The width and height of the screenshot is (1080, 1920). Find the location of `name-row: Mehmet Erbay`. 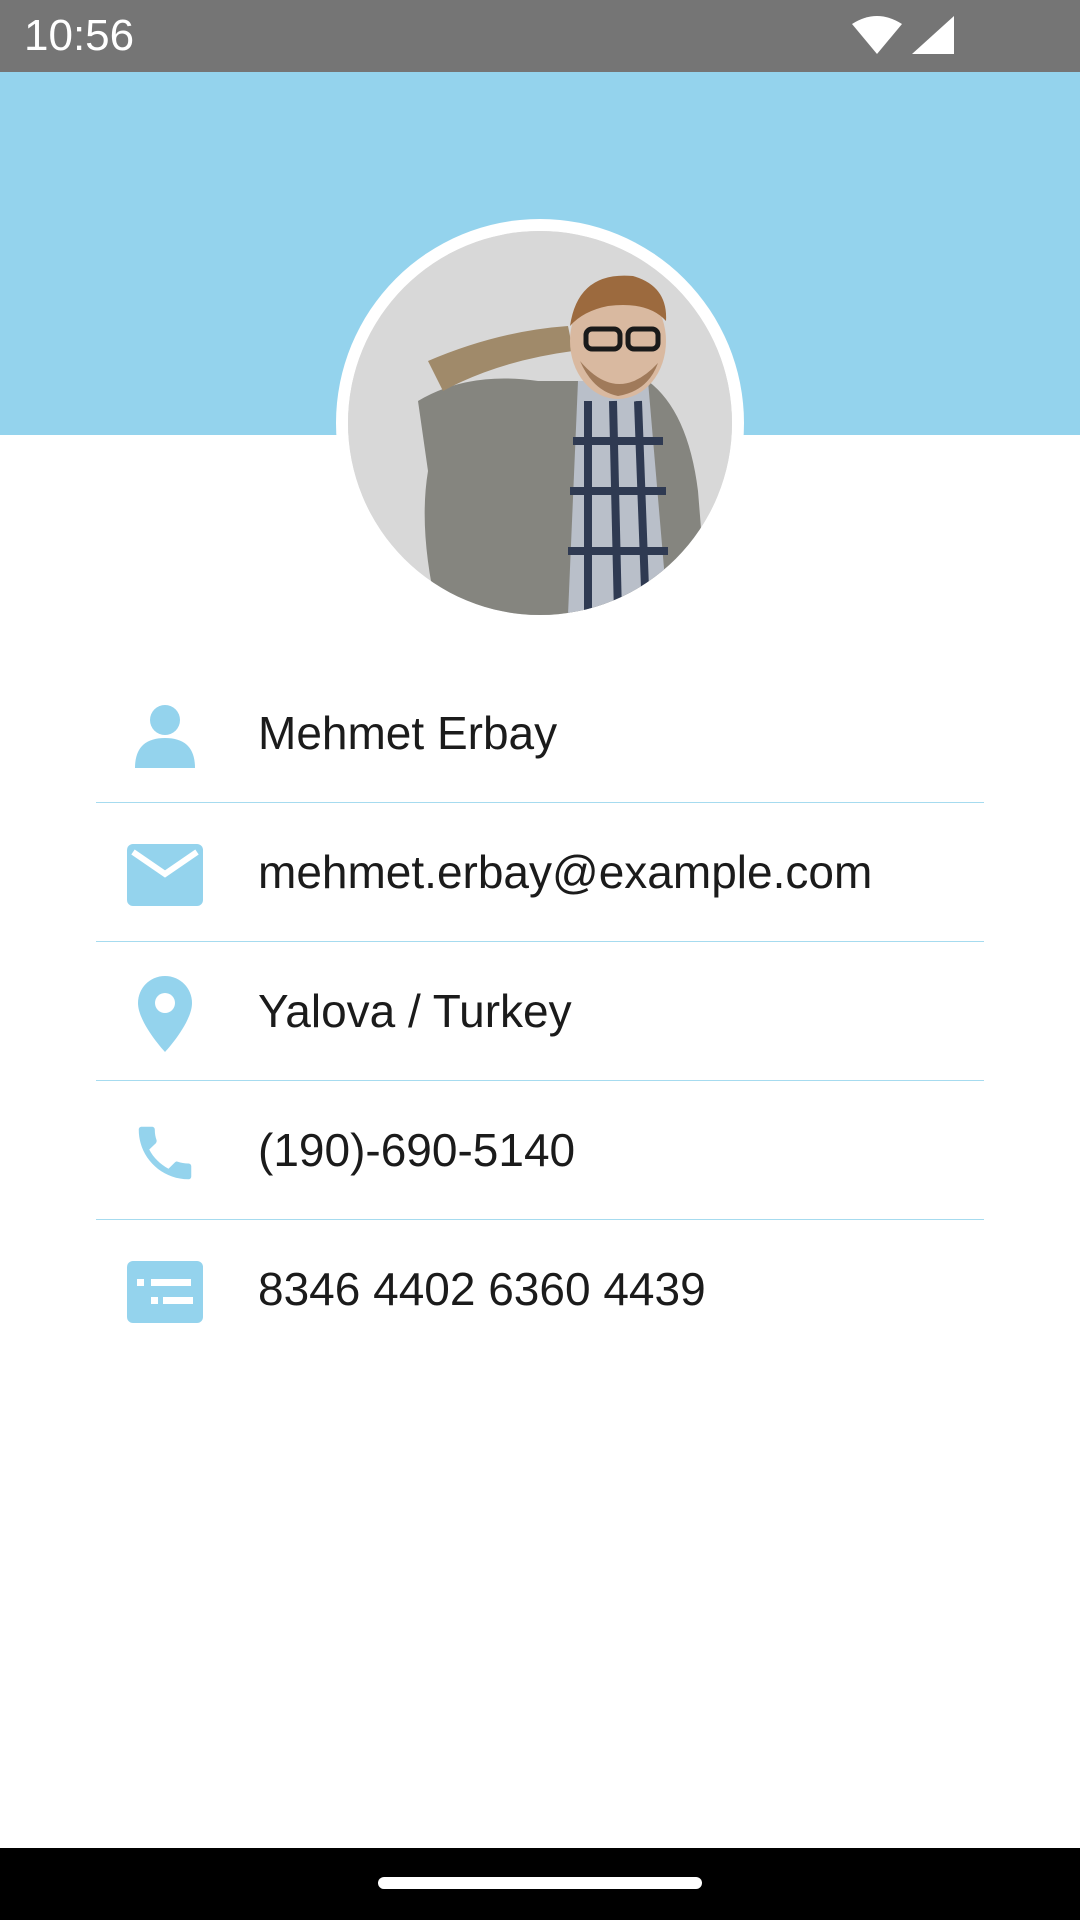

name-row: Mehmet Erbay is located at coordinates (540, 733).